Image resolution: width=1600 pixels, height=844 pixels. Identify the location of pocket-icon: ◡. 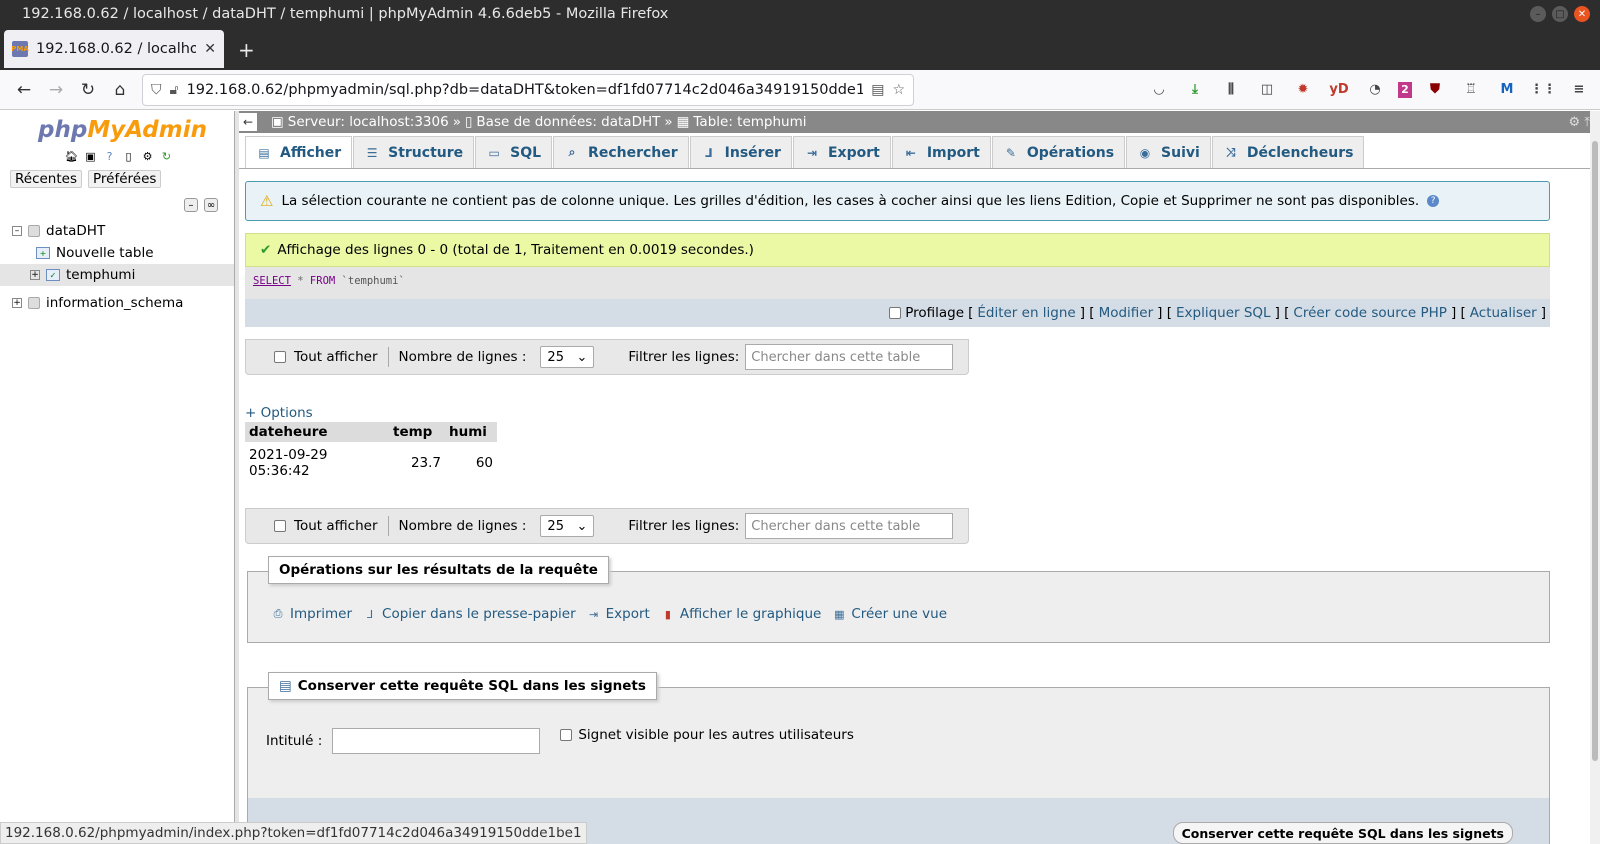
(1159, 90).